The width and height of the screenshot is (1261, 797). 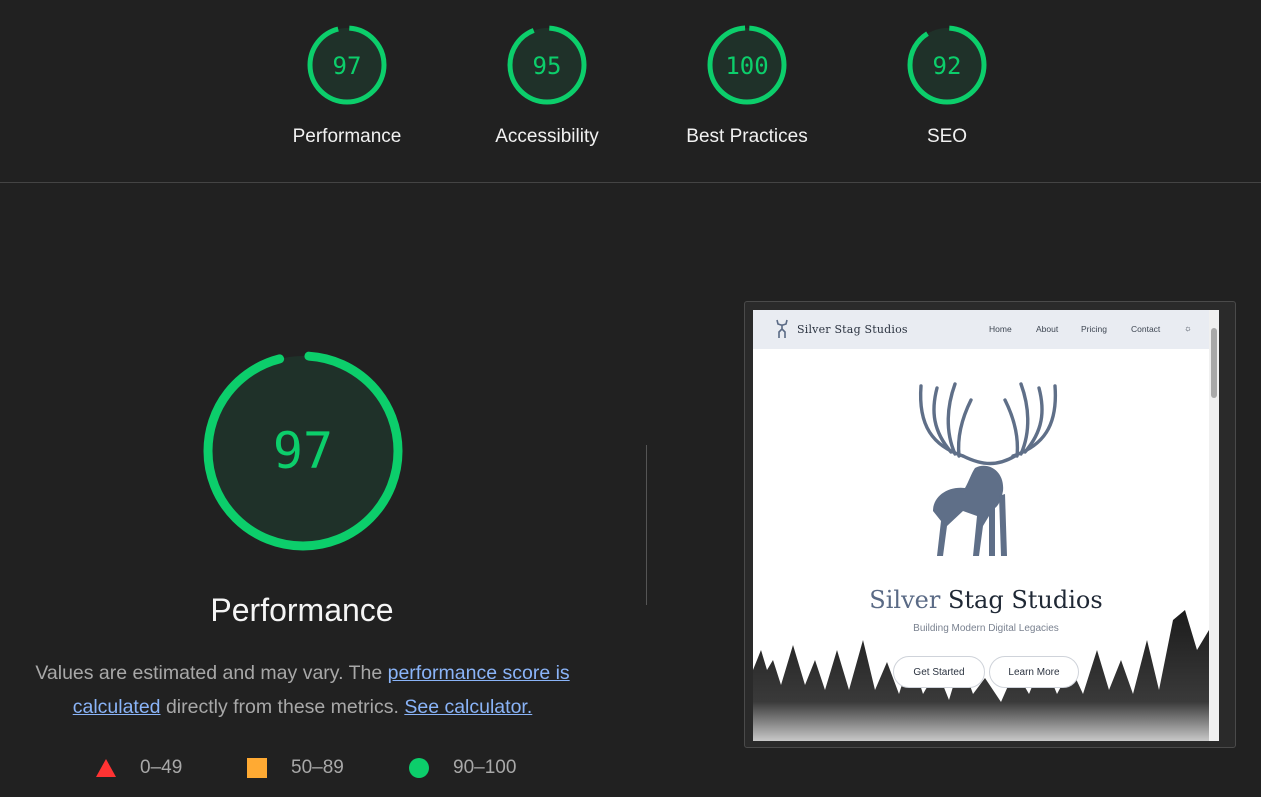 I want to click on score-gauge-seo: 92 SEO, so click(x=947, y=86).